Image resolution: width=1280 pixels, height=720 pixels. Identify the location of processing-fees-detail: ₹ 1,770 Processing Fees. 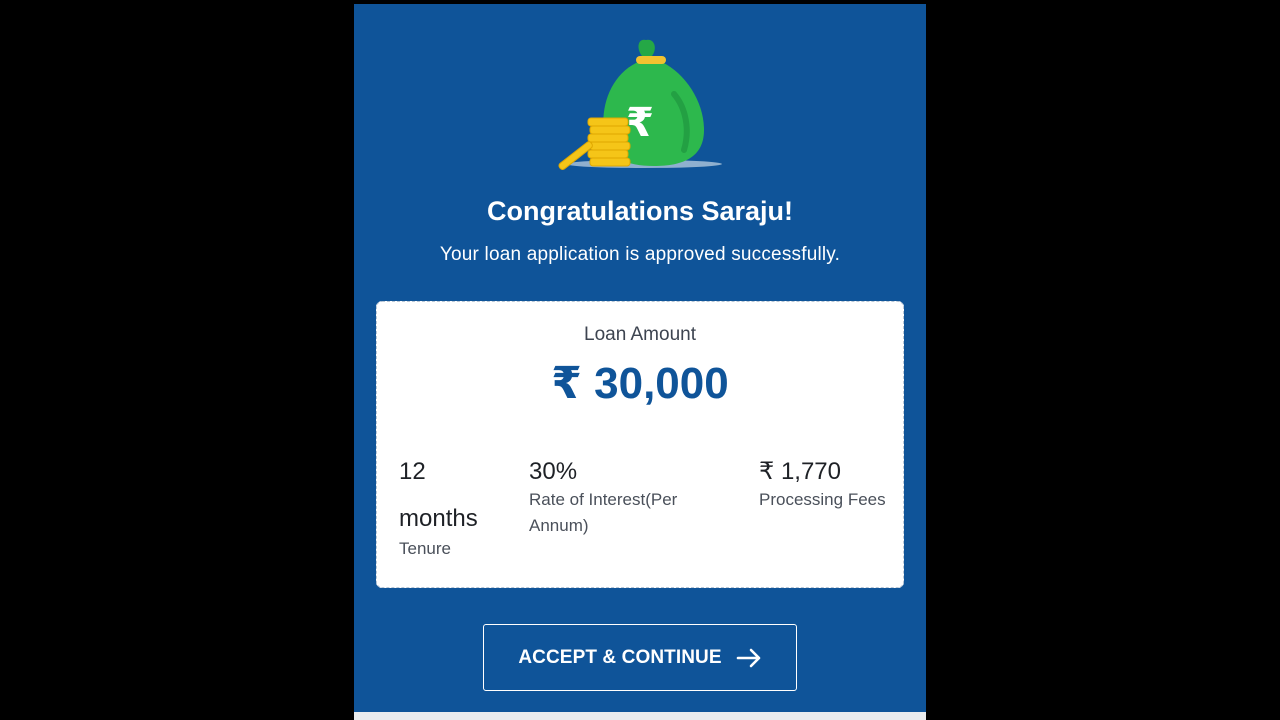
(824, 480).